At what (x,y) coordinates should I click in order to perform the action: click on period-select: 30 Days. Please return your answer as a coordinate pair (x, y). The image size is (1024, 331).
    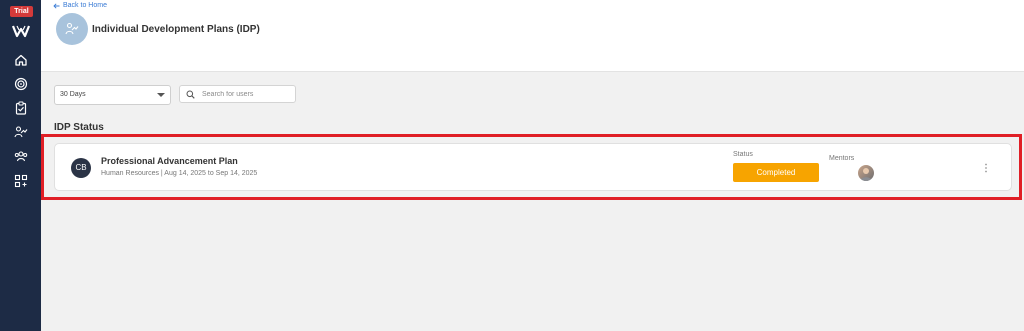
    Looking at the image, I should click on (112, 95).